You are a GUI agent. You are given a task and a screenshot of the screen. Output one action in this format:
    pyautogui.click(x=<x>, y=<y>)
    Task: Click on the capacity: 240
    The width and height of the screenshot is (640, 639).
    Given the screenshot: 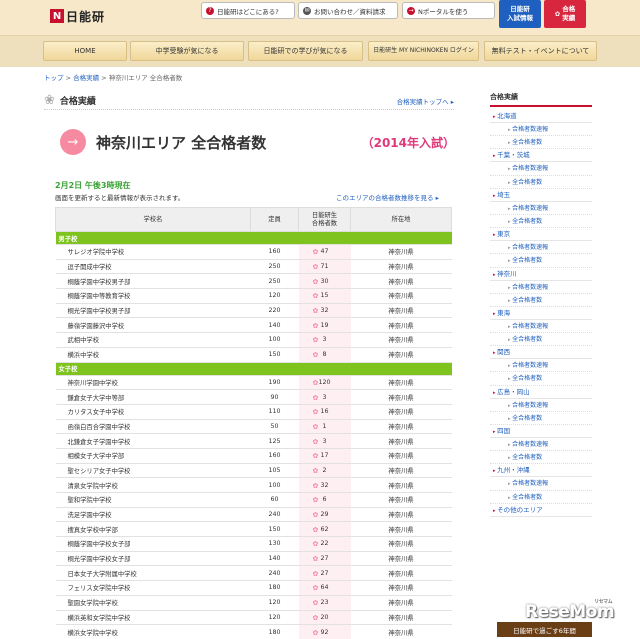 What is the action you would take?
    pyautogui.click(x=274, y=515)
    